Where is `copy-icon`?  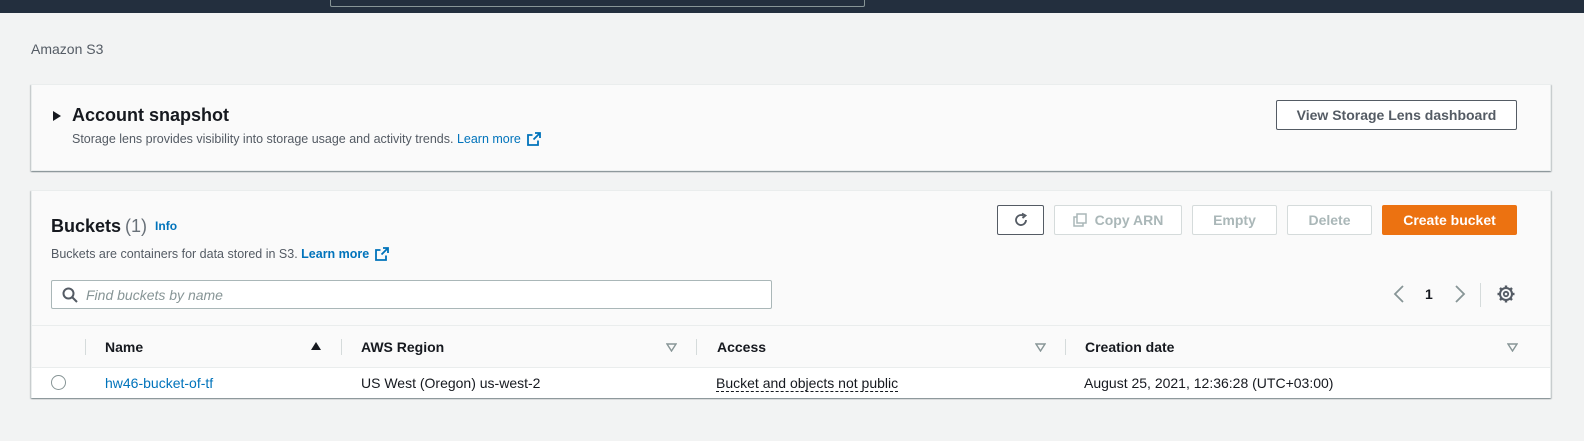 copy-icon is located at coordinates (1079, 220).